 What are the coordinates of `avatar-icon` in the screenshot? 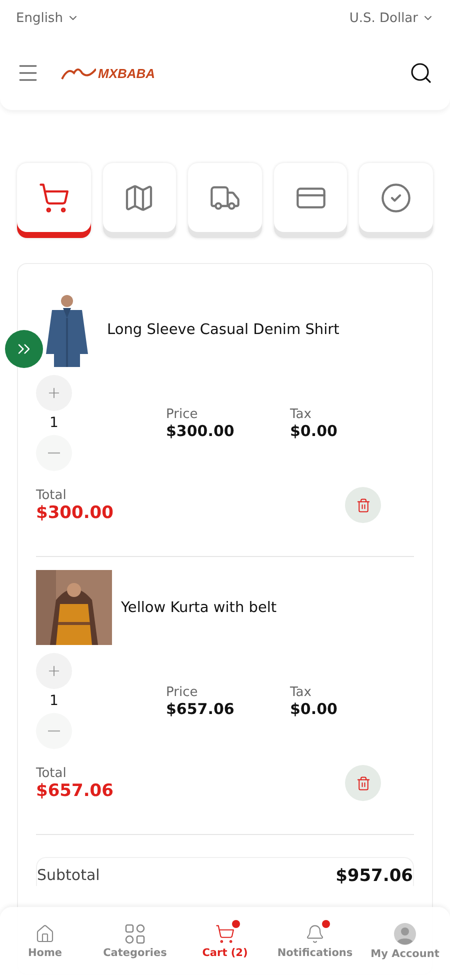 It's located at (405, 933).